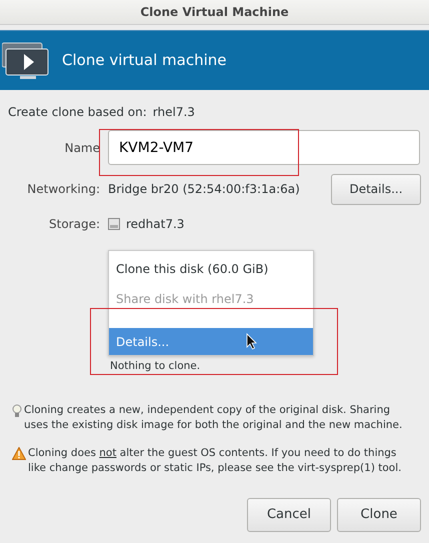  What do you see at coordinates (82, 148) in the screenshot?
I see `name-label: Name` at bounding box center [82, 148].